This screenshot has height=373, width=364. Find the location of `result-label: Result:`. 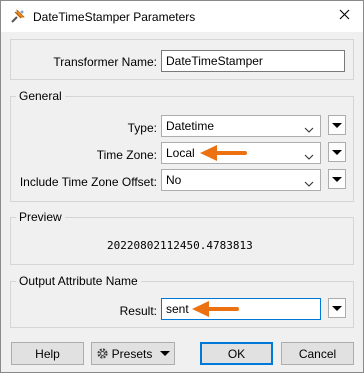

result-label: Result: is located at coordinates (138, 311).